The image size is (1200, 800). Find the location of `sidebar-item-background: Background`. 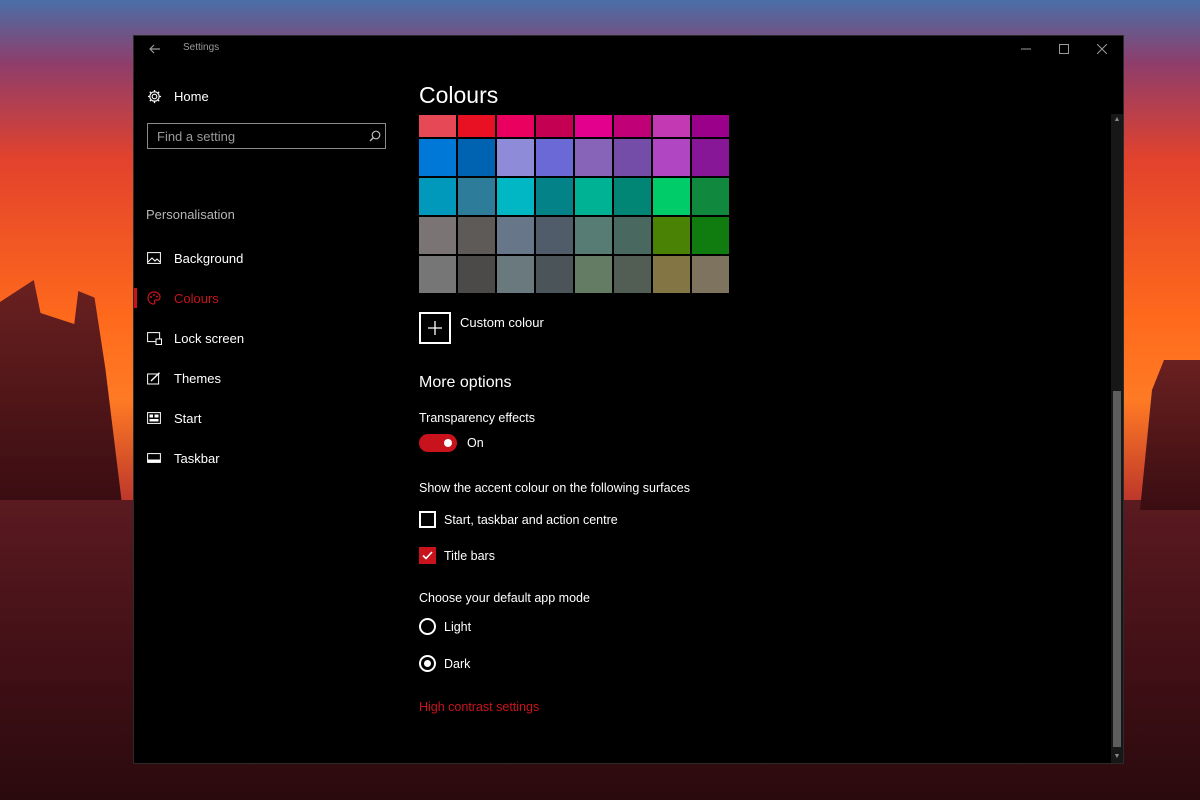

sidebar-item-background: Background is located at coordinates (264, 258).